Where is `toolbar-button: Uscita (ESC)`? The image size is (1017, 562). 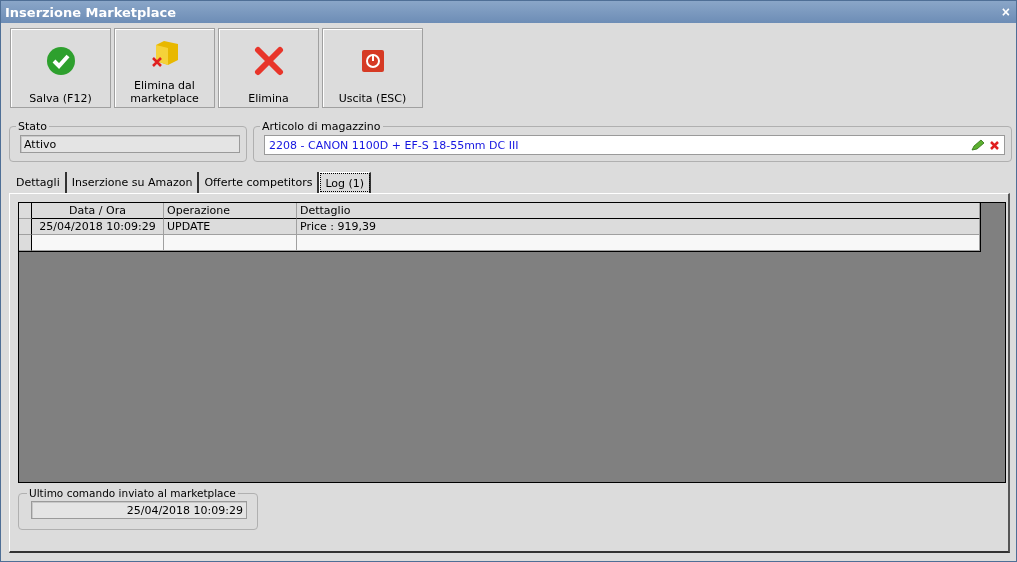
toolbar-button: Uscita (ESC) is located at coordinates (372, 68).